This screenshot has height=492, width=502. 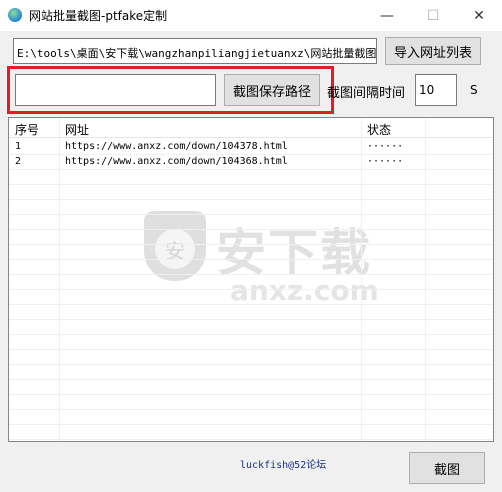 I want to click on header-url: 网址, so click(x=77, y=129).